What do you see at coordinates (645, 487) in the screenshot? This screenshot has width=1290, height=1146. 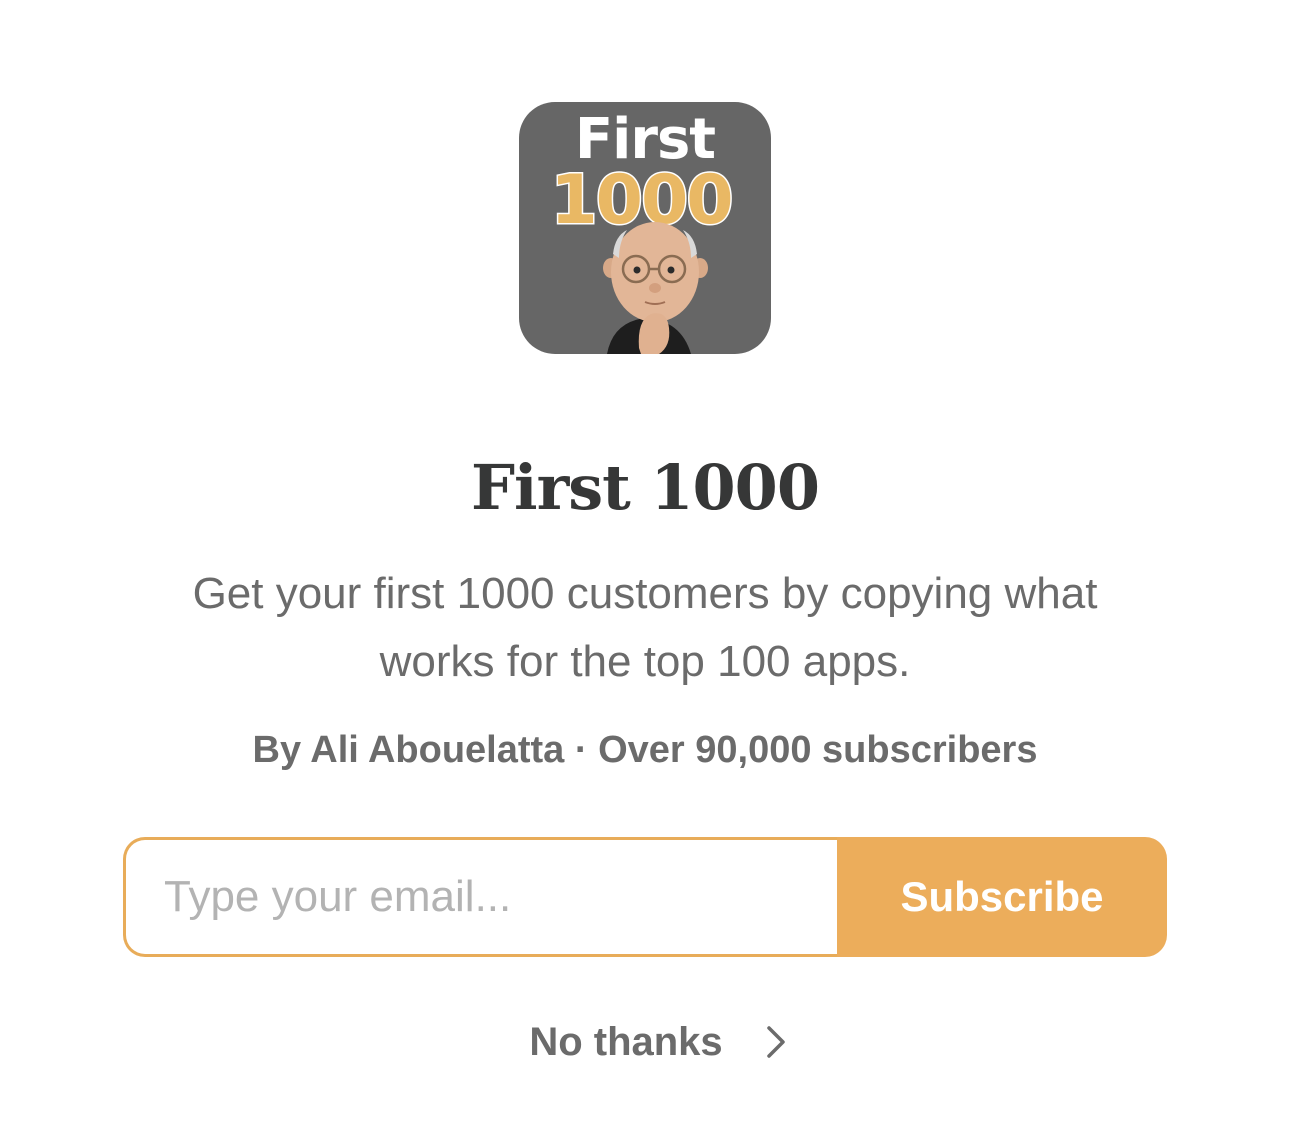 I see `publication-title: First 1000` at bounding box center [645, 487].